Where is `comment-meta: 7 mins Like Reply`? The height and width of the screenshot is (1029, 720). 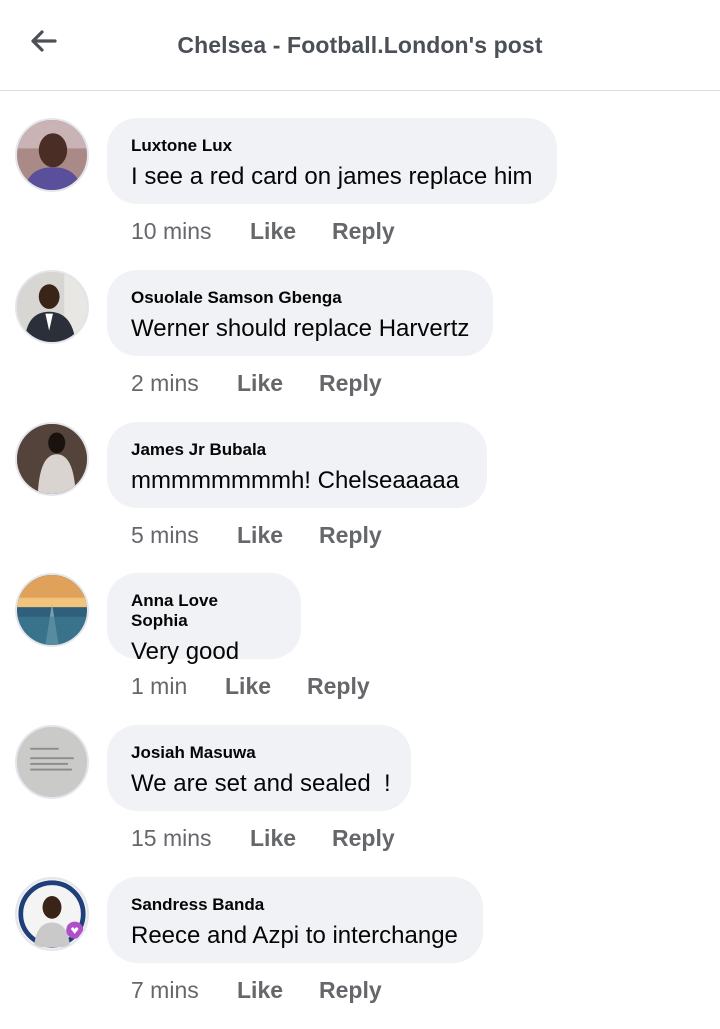
comment-meta: 7 mins Like Reply is located at coordinates (256, 990).